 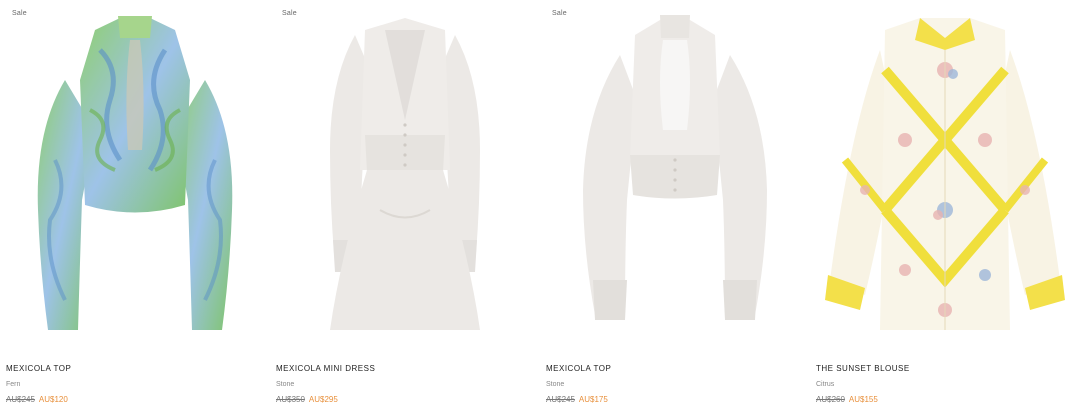 I want to click on stone-cropped-blouse-image, so click(x=675, y=167).